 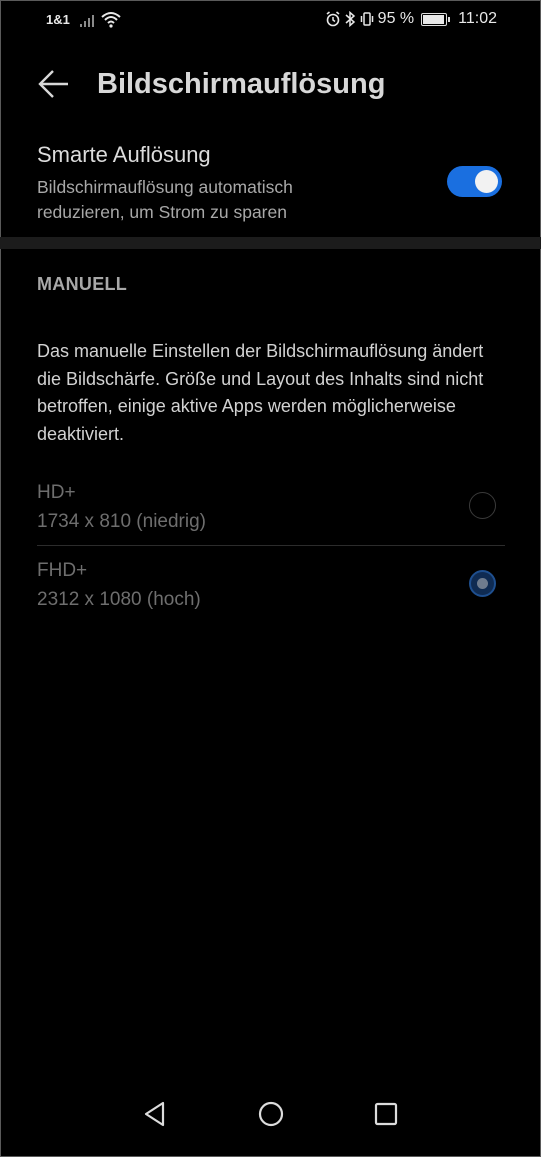 What do you see at coordinates (270, 507) in the screenshot?
I see `resolution-option-hd: HD+ 1734 x 810 (niedrig)` at bounding box center [270, 507].